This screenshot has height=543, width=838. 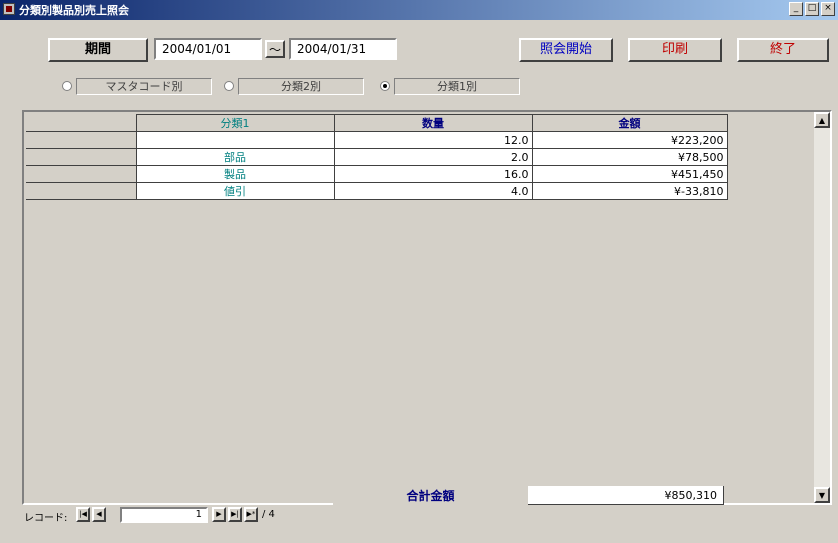 I want to click on total-amount-label: 合計金額, so click(x=430, y=496).